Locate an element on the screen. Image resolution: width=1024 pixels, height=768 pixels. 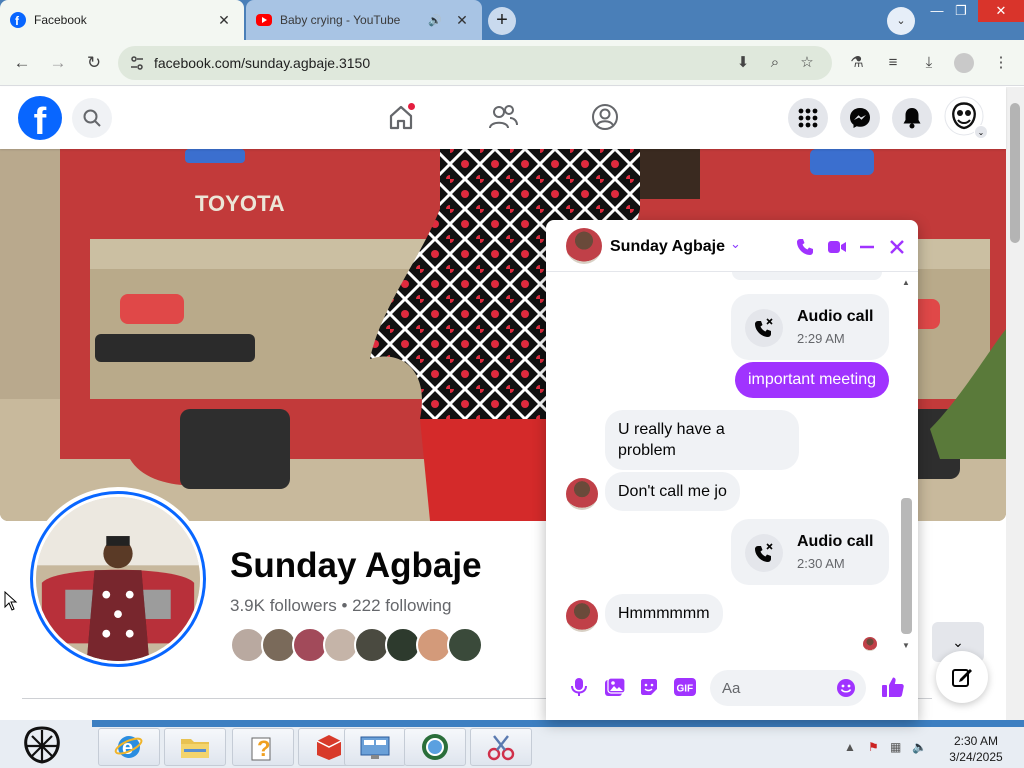
volume-icon: 🔈 is located at coordinates (919, 747).